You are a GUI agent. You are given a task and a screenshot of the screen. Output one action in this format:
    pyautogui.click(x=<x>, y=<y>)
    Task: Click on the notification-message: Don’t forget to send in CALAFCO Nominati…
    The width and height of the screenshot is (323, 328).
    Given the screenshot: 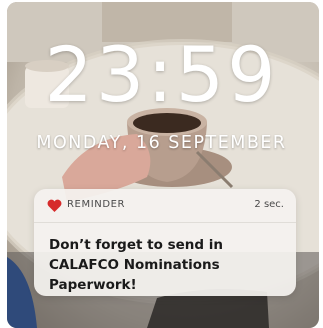 What is the action you would take?
    pyautogui.click(x=136, y=265)
    